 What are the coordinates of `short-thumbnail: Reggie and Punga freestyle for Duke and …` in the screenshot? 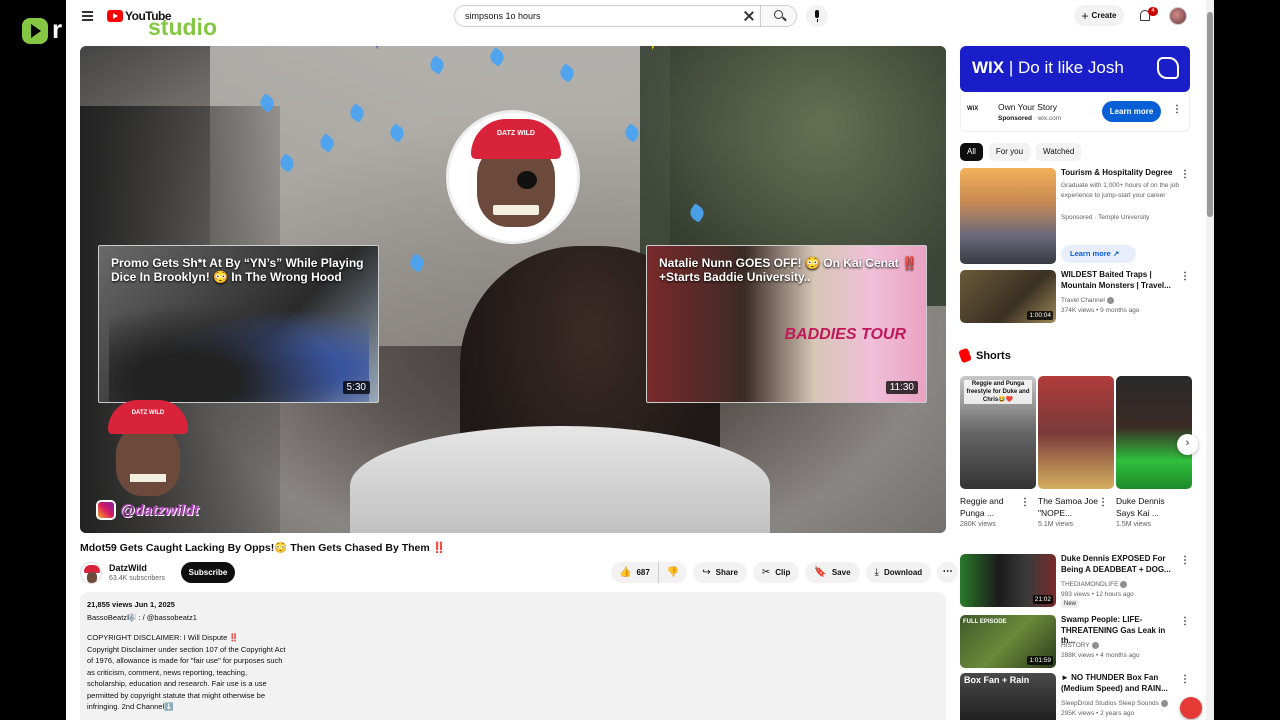 It's located at (998, 432).